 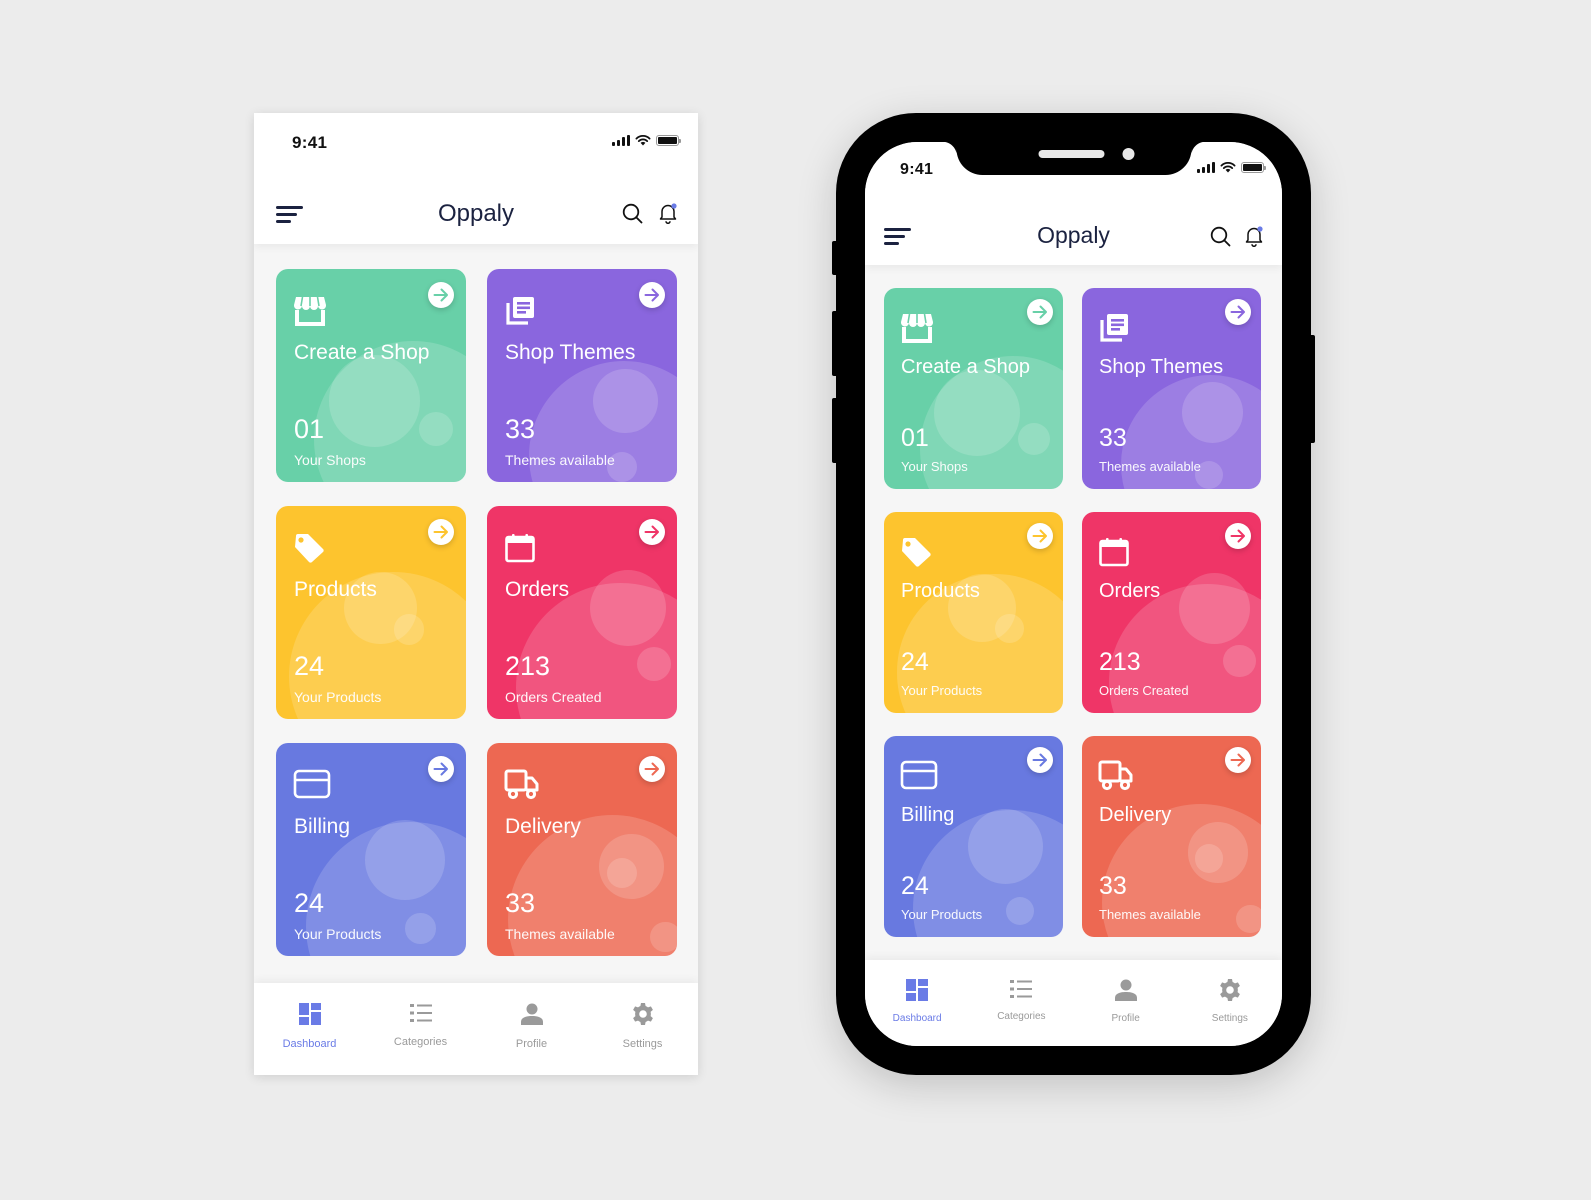 I want to click on card-count: 213, so click(x=1120, y=662).